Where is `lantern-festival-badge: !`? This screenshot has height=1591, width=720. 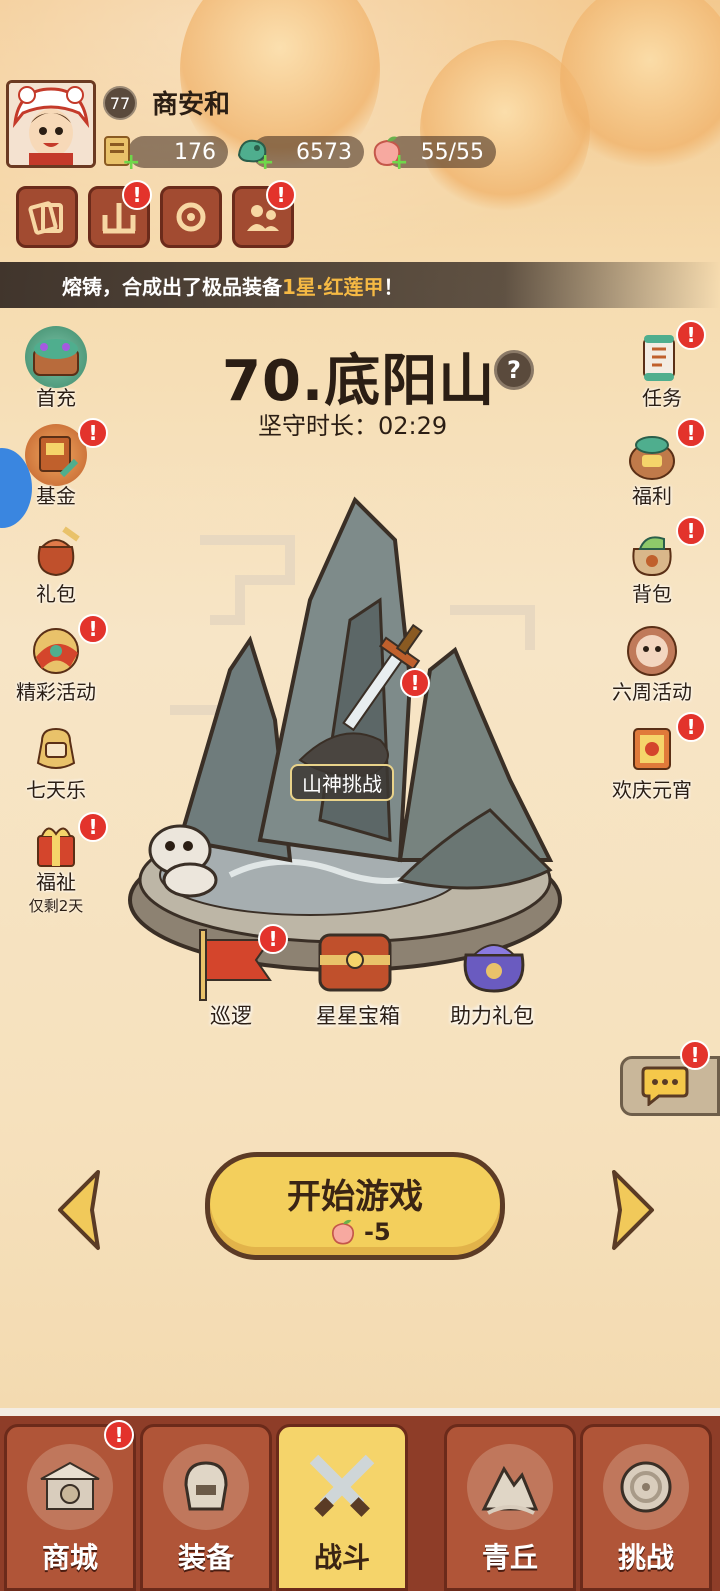 lantern-festival-badge: ! is located at coordinates (691, 727).